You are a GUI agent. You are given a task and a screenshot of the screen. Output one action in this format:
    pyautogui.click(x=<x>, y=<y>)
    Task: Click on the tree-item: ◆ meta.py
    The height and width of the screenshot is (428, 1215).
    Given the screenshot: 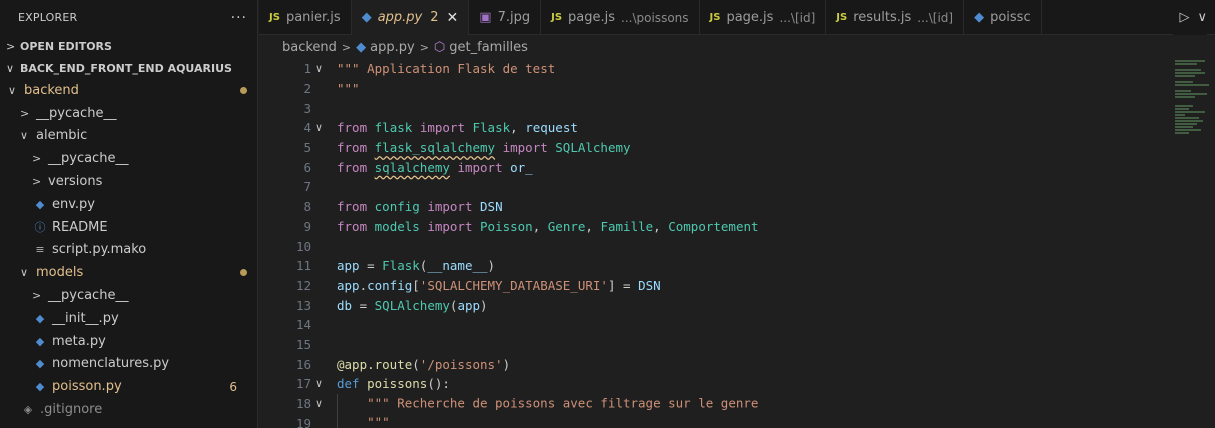 What is the action you would take?
    pyautogui.click(x=128, y=341)
    